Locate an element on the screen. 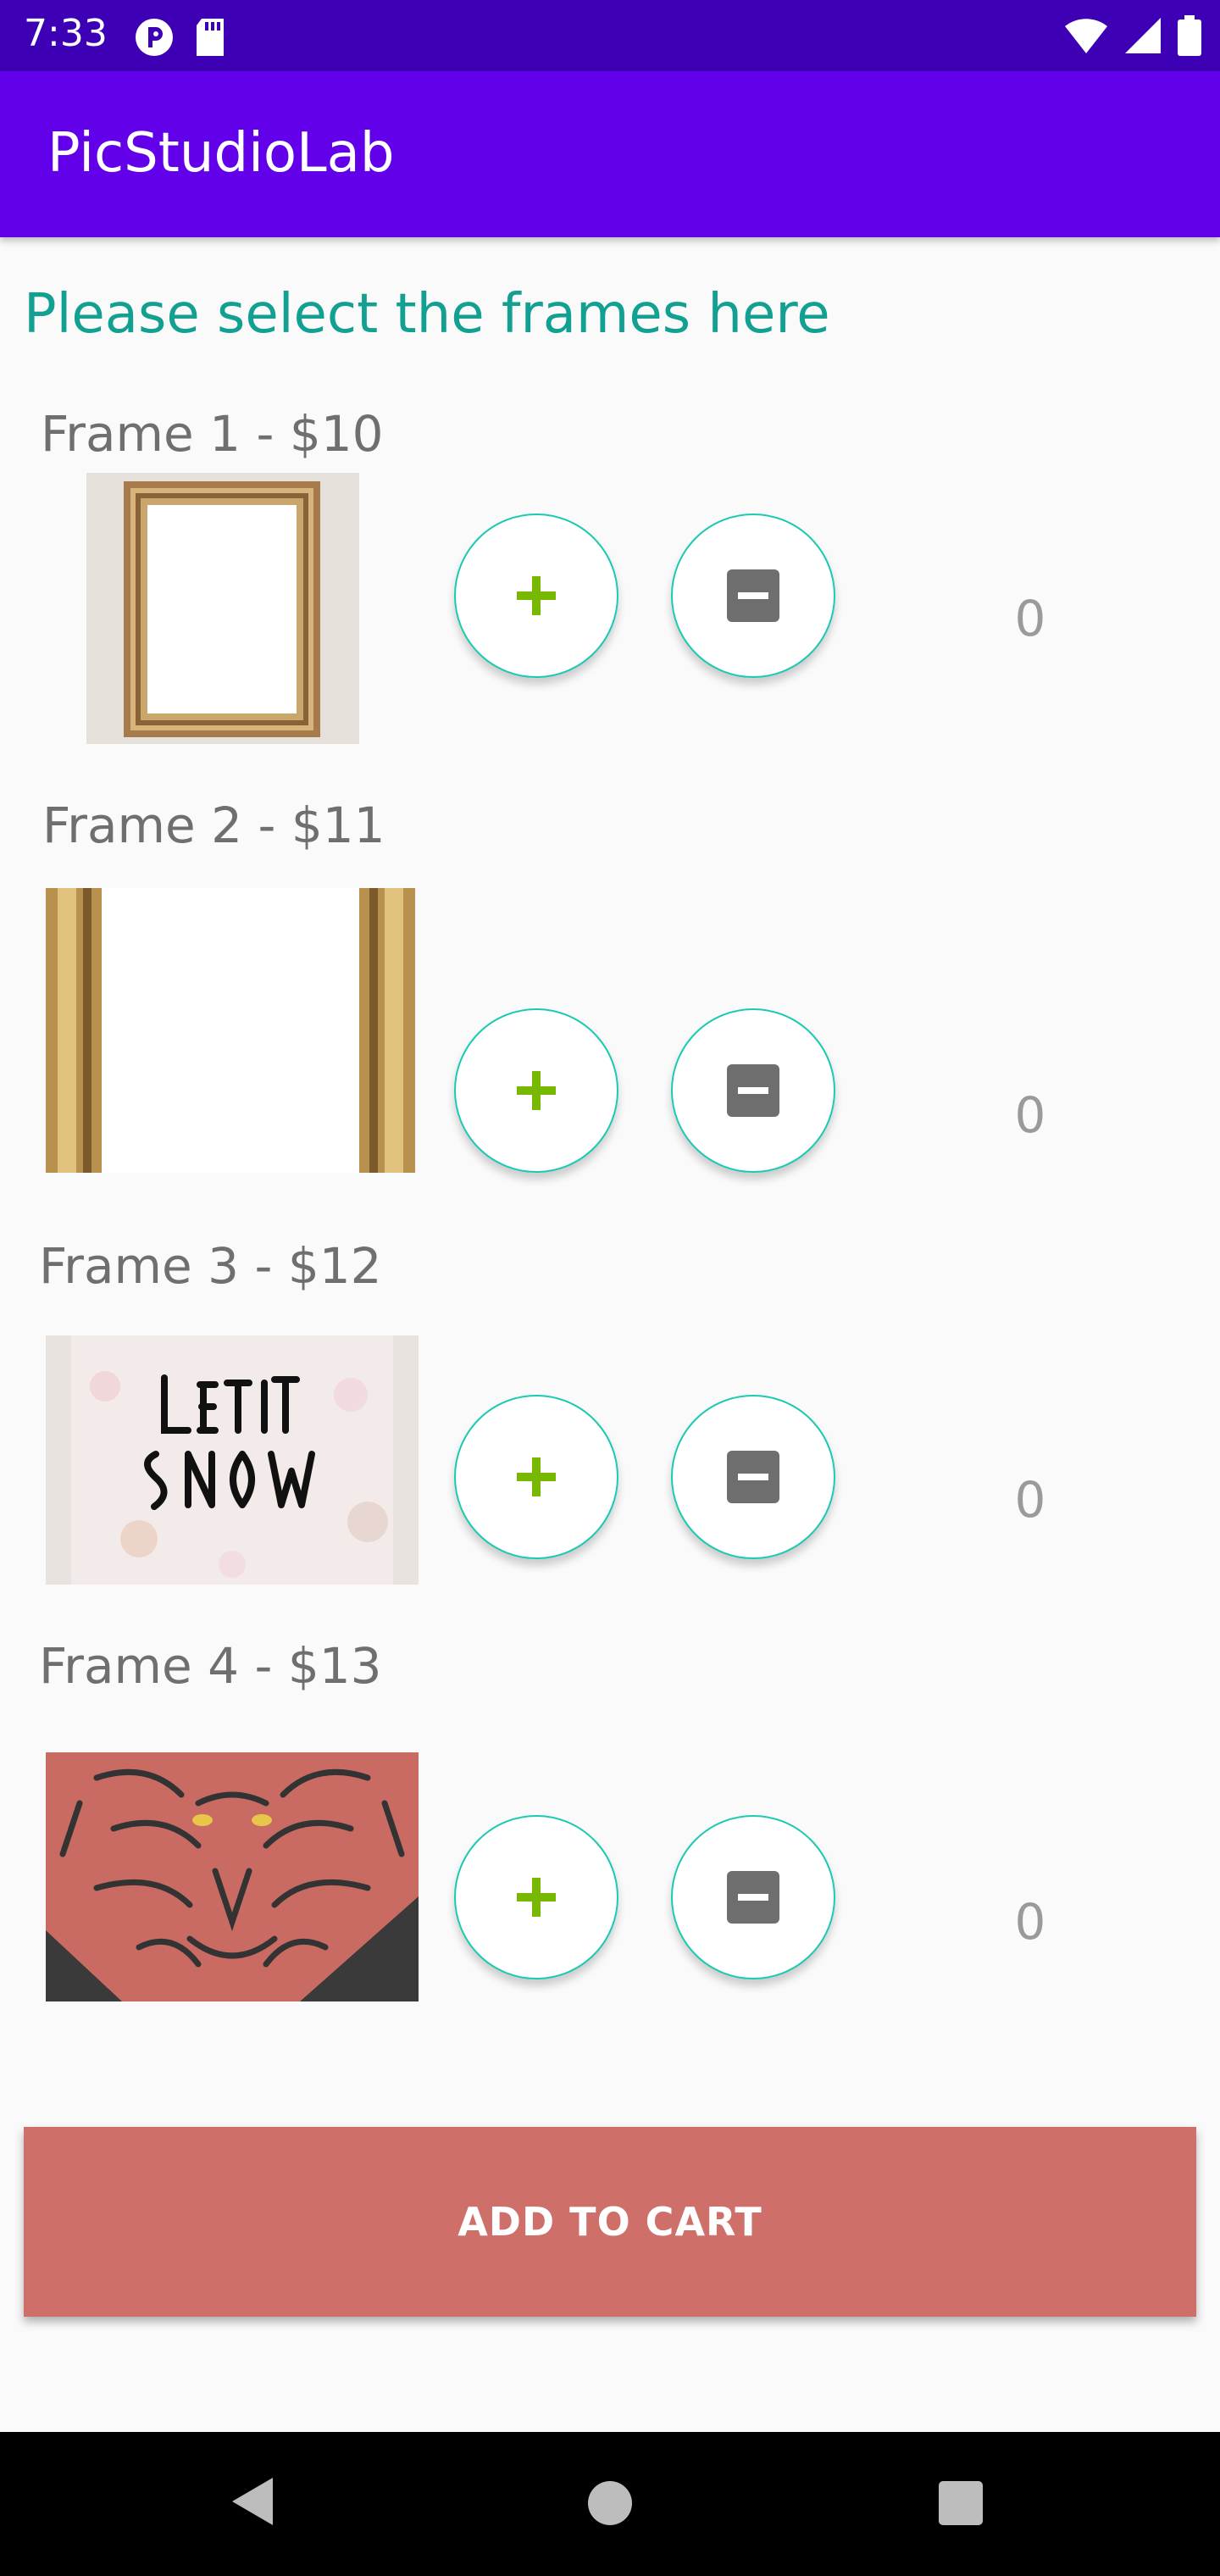 Image resolution: width=1220 pixels, height=2576 pixels. frame-3-image is located at coordinates (232, 1460).